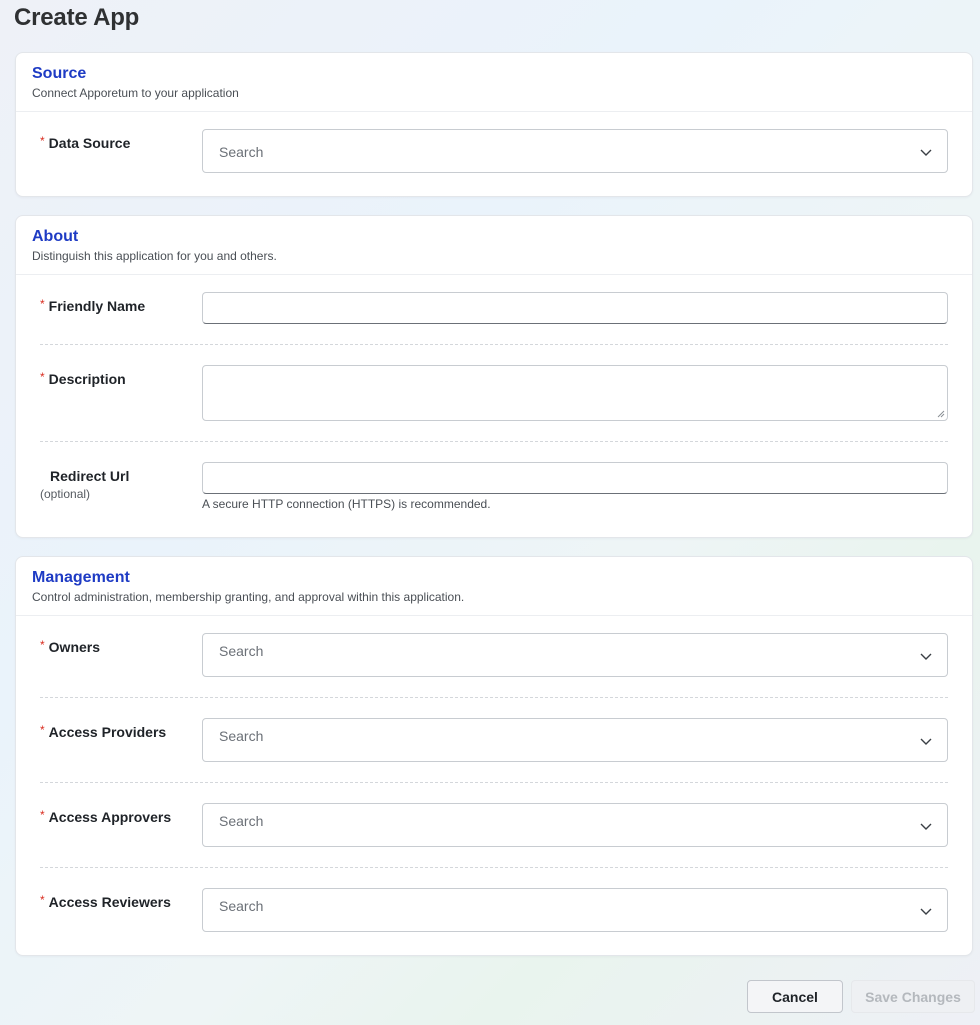  Describe the element at coordinates (575, 151) in the screenshot. I see `data-source-select: Search` at that location.